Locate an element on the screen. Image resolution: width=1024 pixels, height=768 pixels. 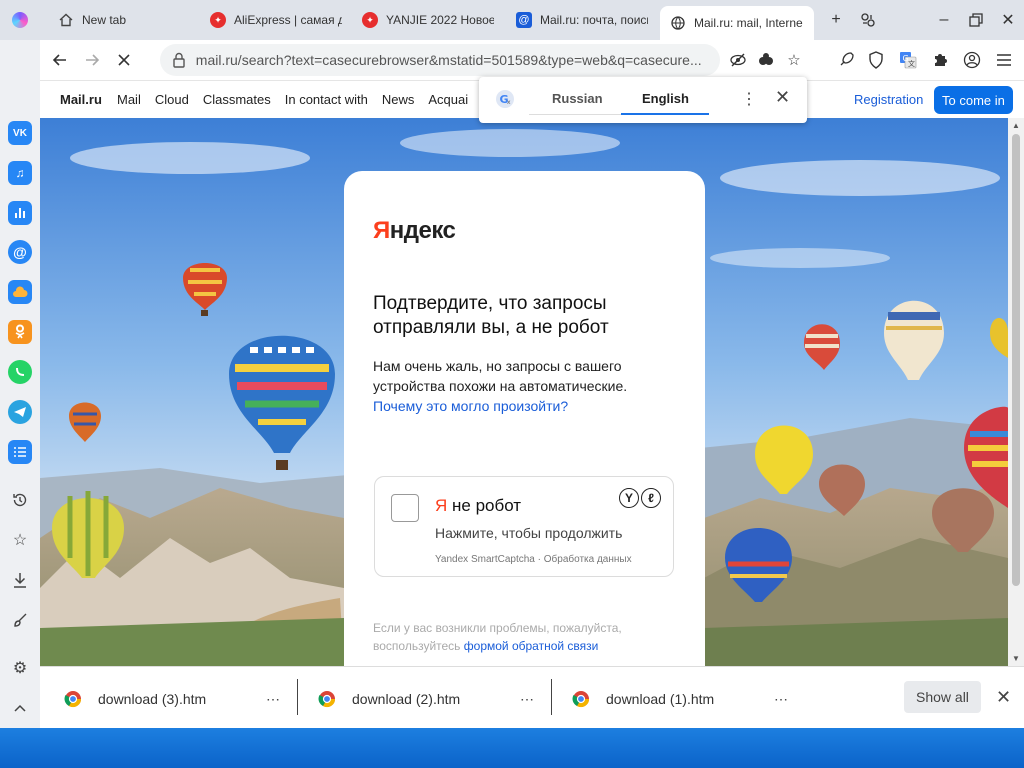
browser-logo-icon is located at coordinates (20, 20).